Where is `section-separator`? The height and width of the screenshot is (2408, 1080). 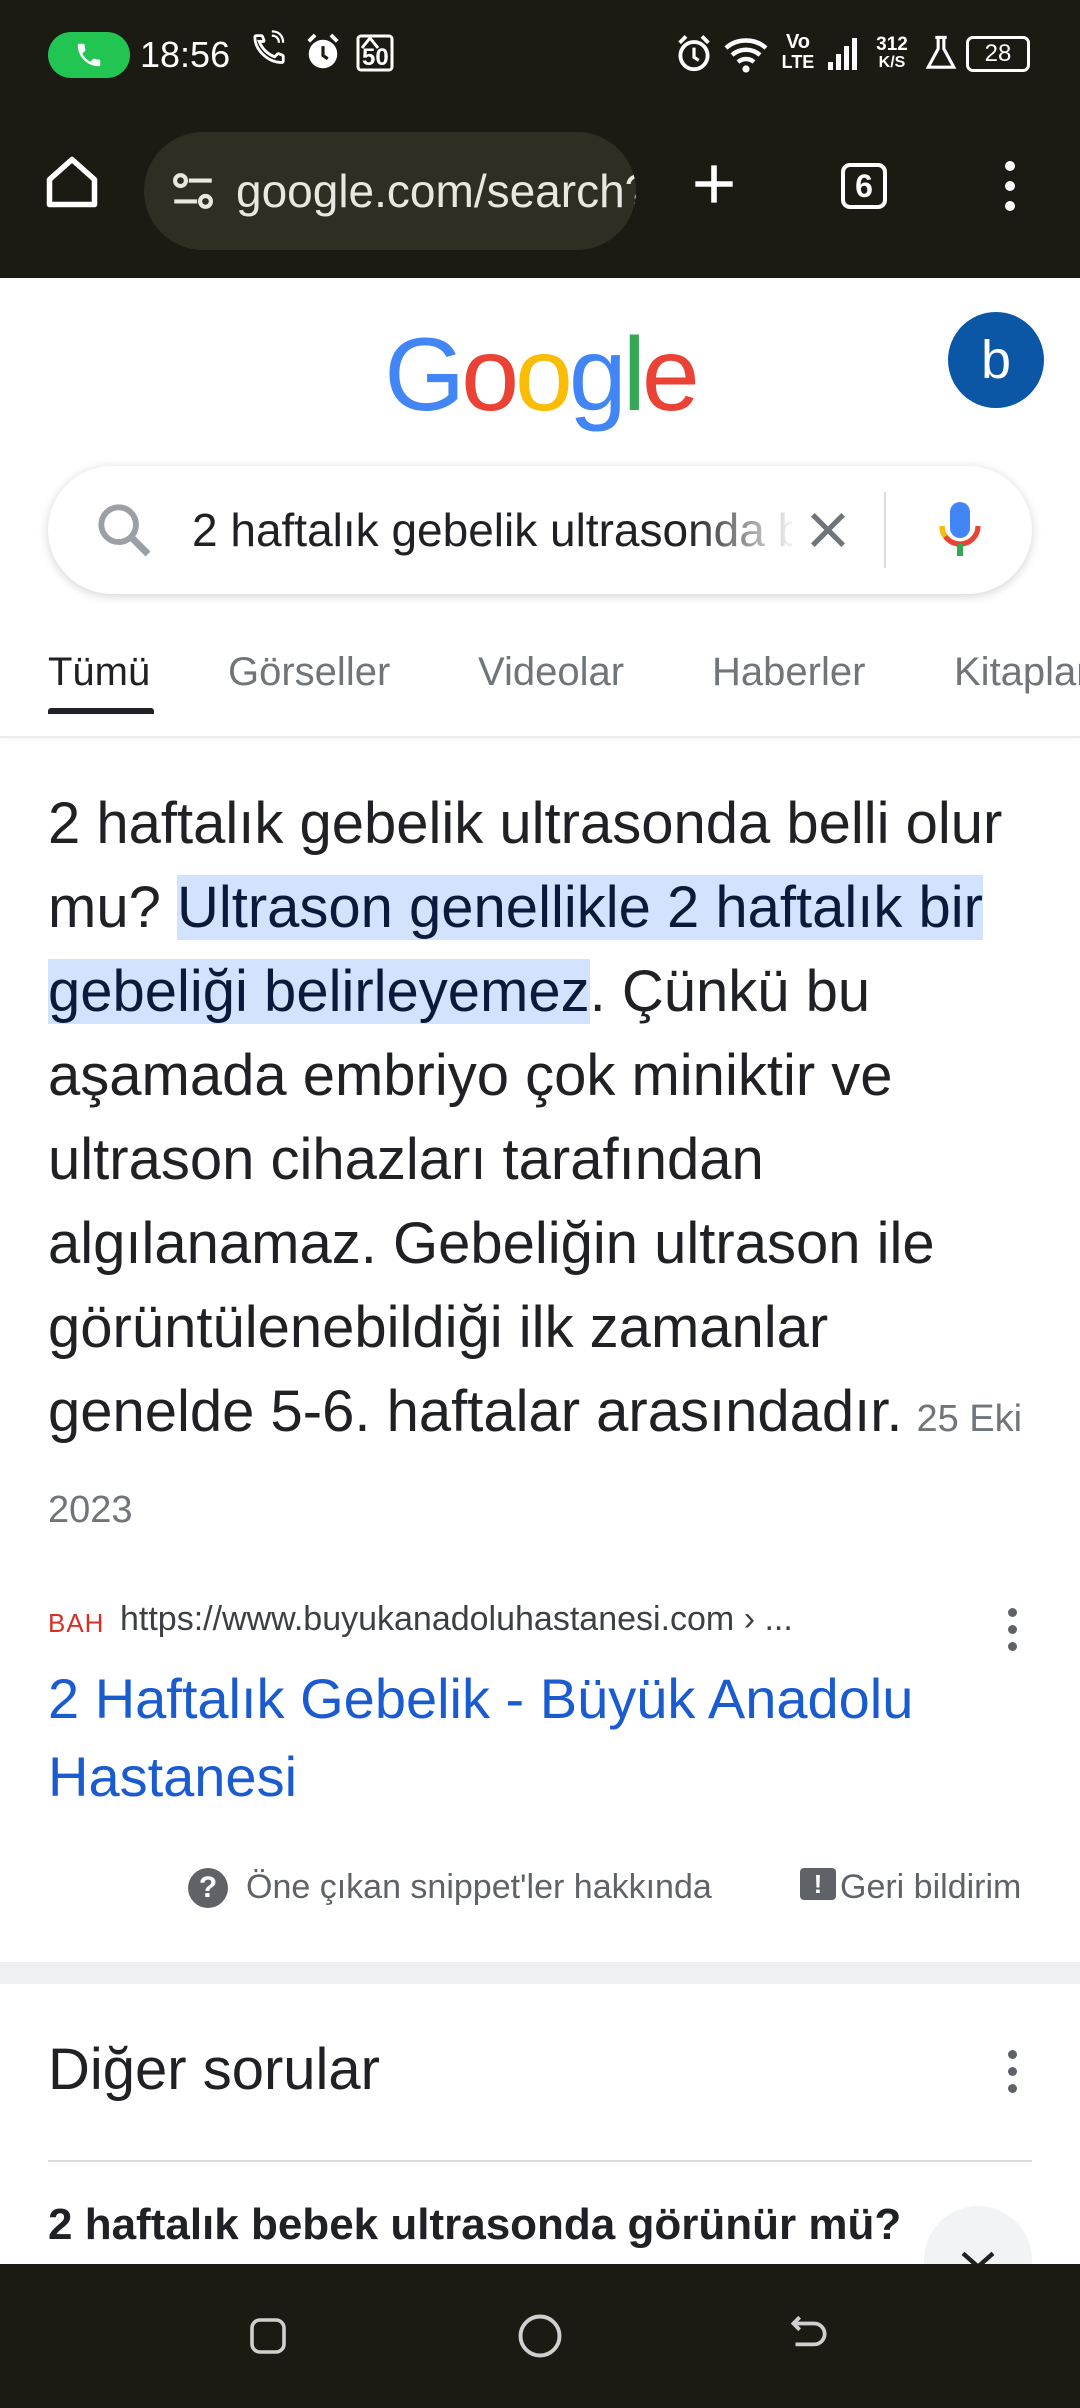 section-separator is located at coordinates (540, 1973).